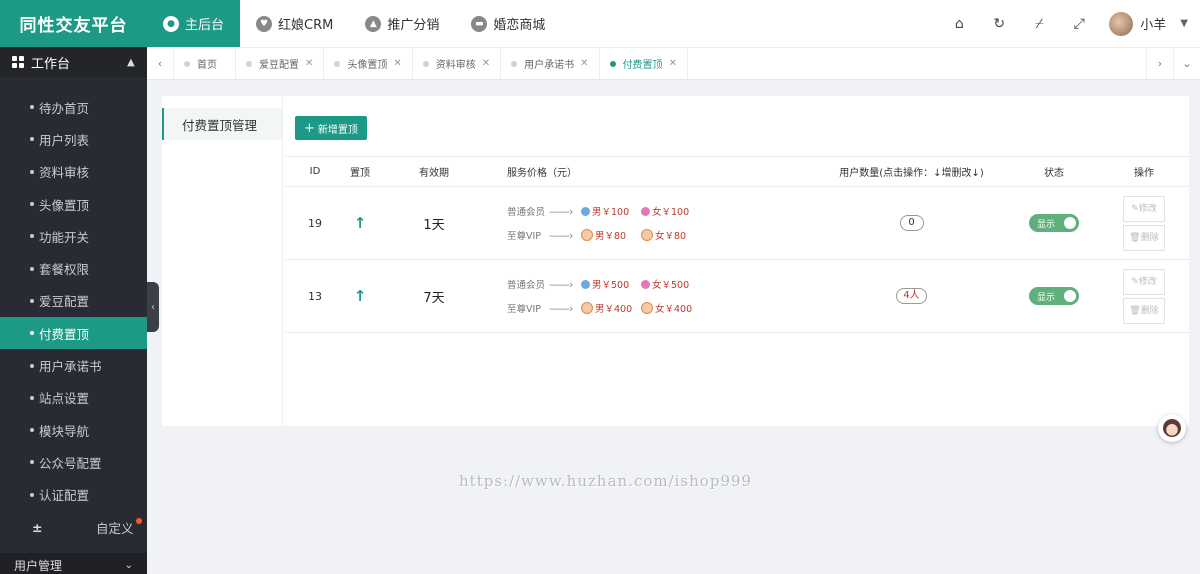  I want to click on plus-icon: +, so click(309, 128).